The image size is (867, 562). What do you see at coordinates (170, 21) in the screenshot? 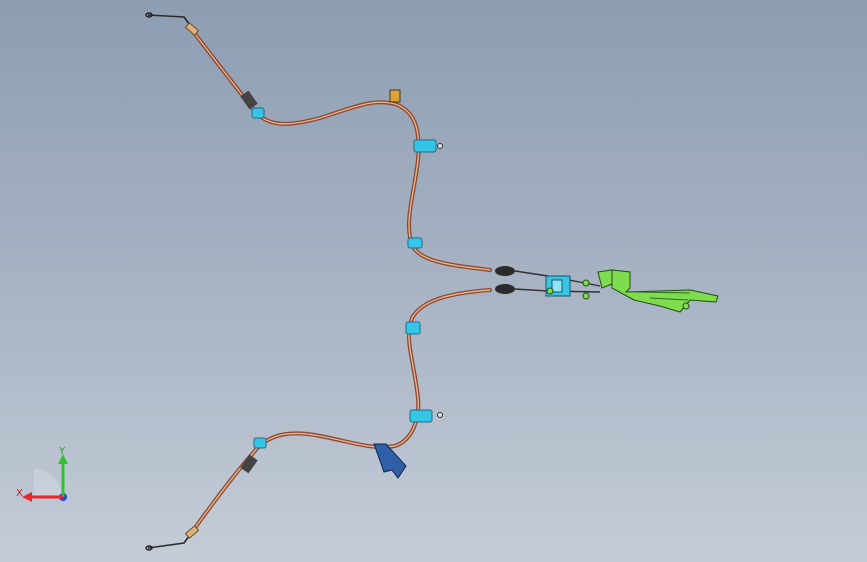
I see `upper-end-wire` at bounding box center [170, 21].